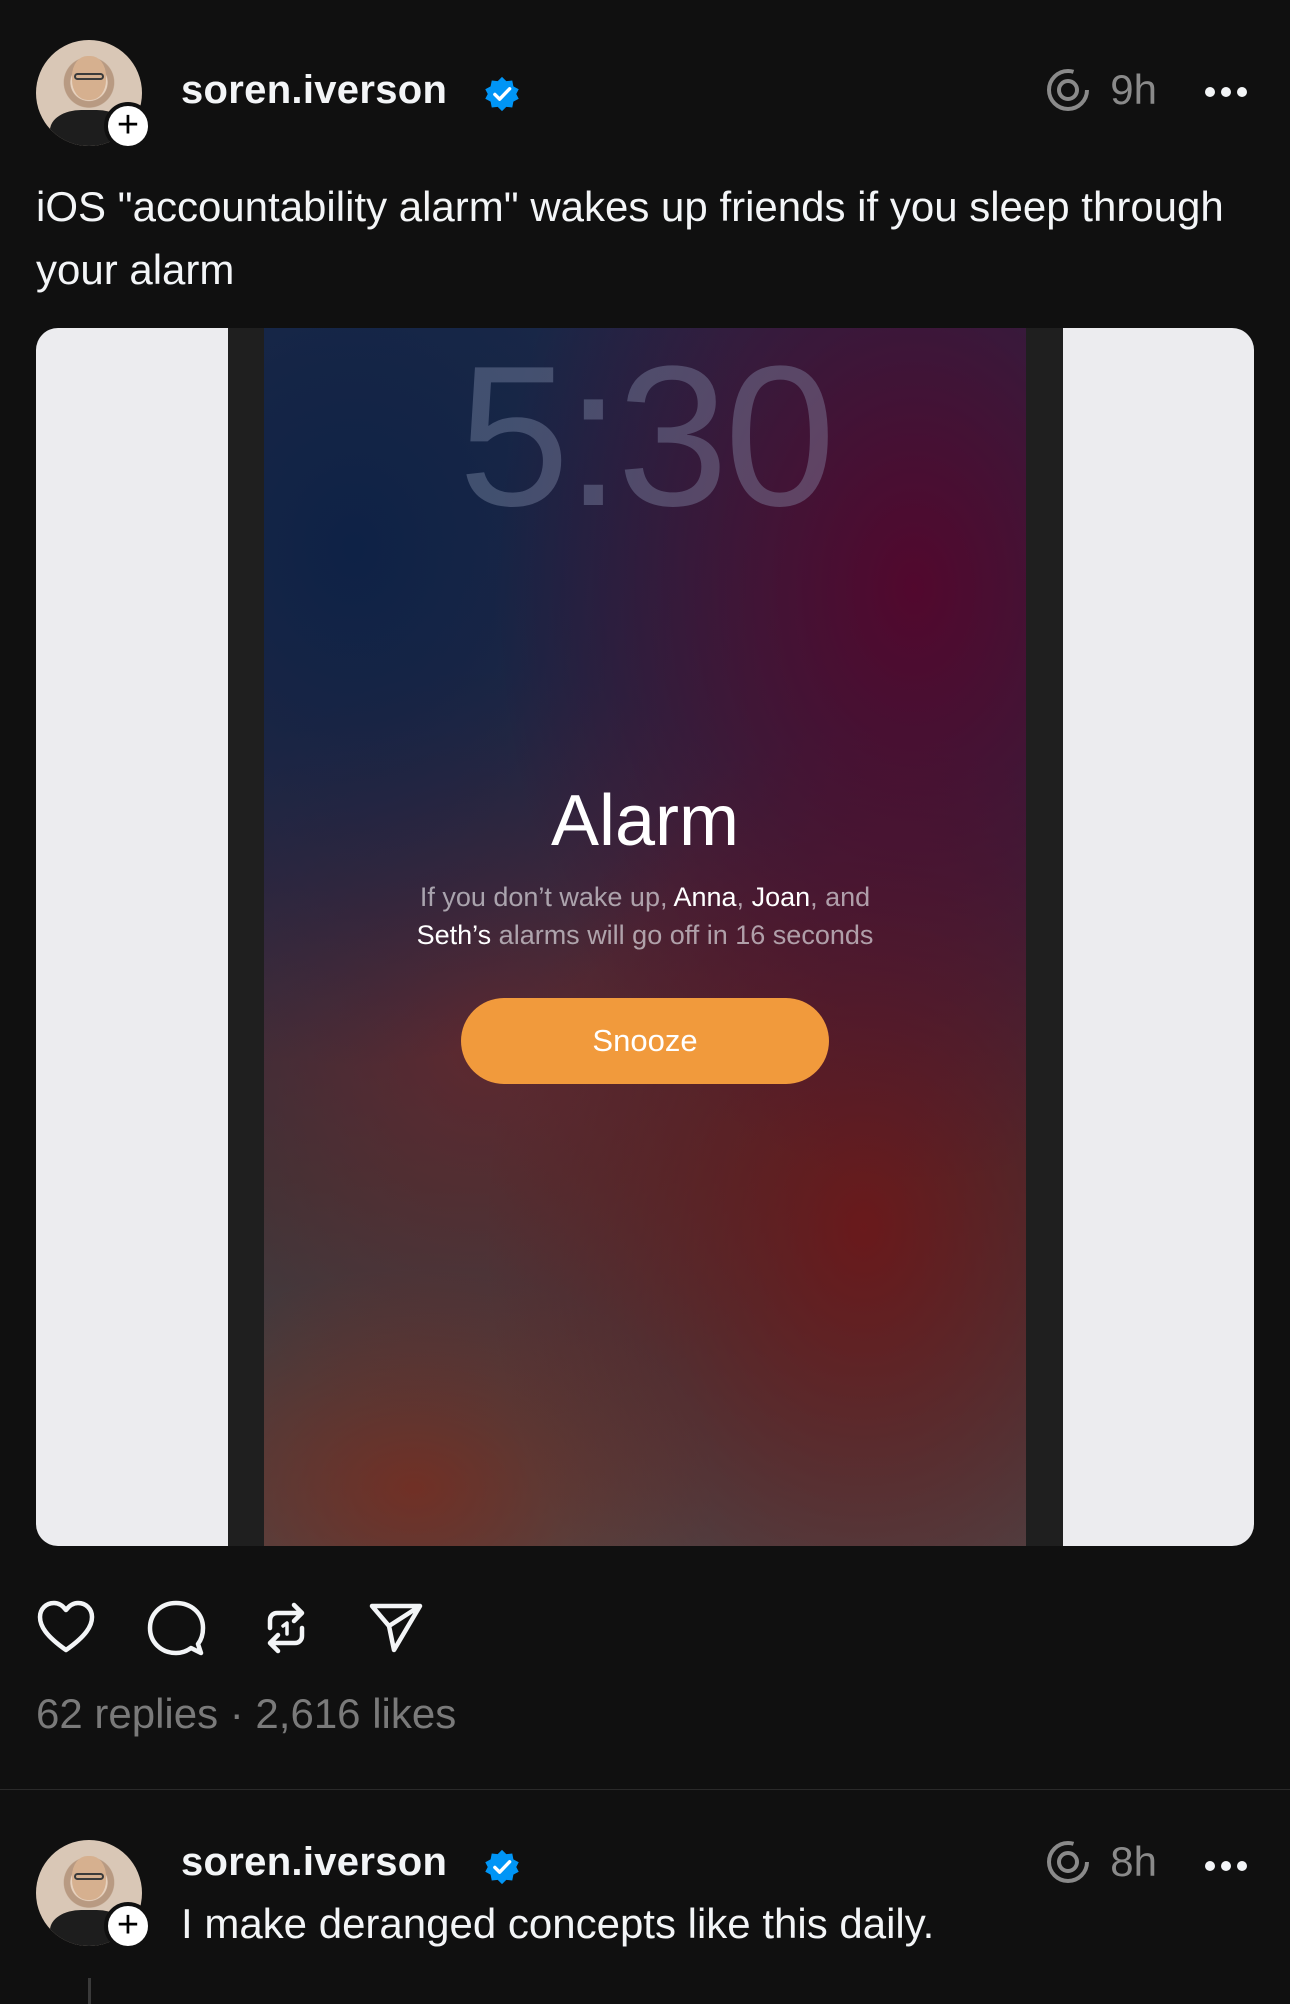  What do you see at coordinates (645, 1041) in the screenshot?
I see `snooze-button: Snooze` at bounding box center [645, 1041].